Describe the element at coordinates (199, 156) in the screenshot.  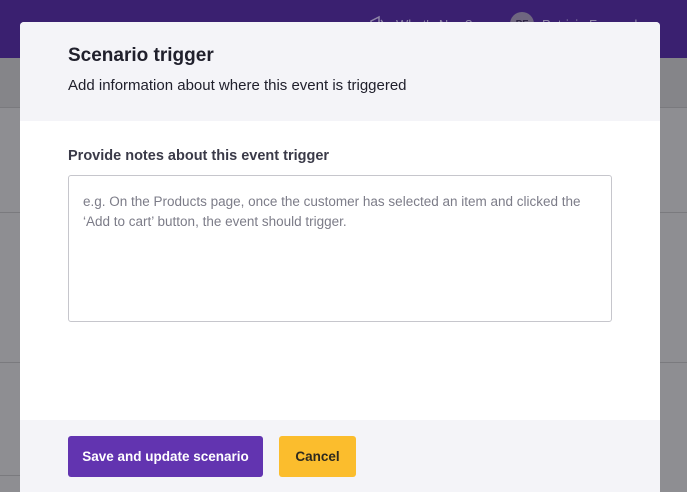
I see `notes-field-label: Provide notes about this event trigger` at that location.